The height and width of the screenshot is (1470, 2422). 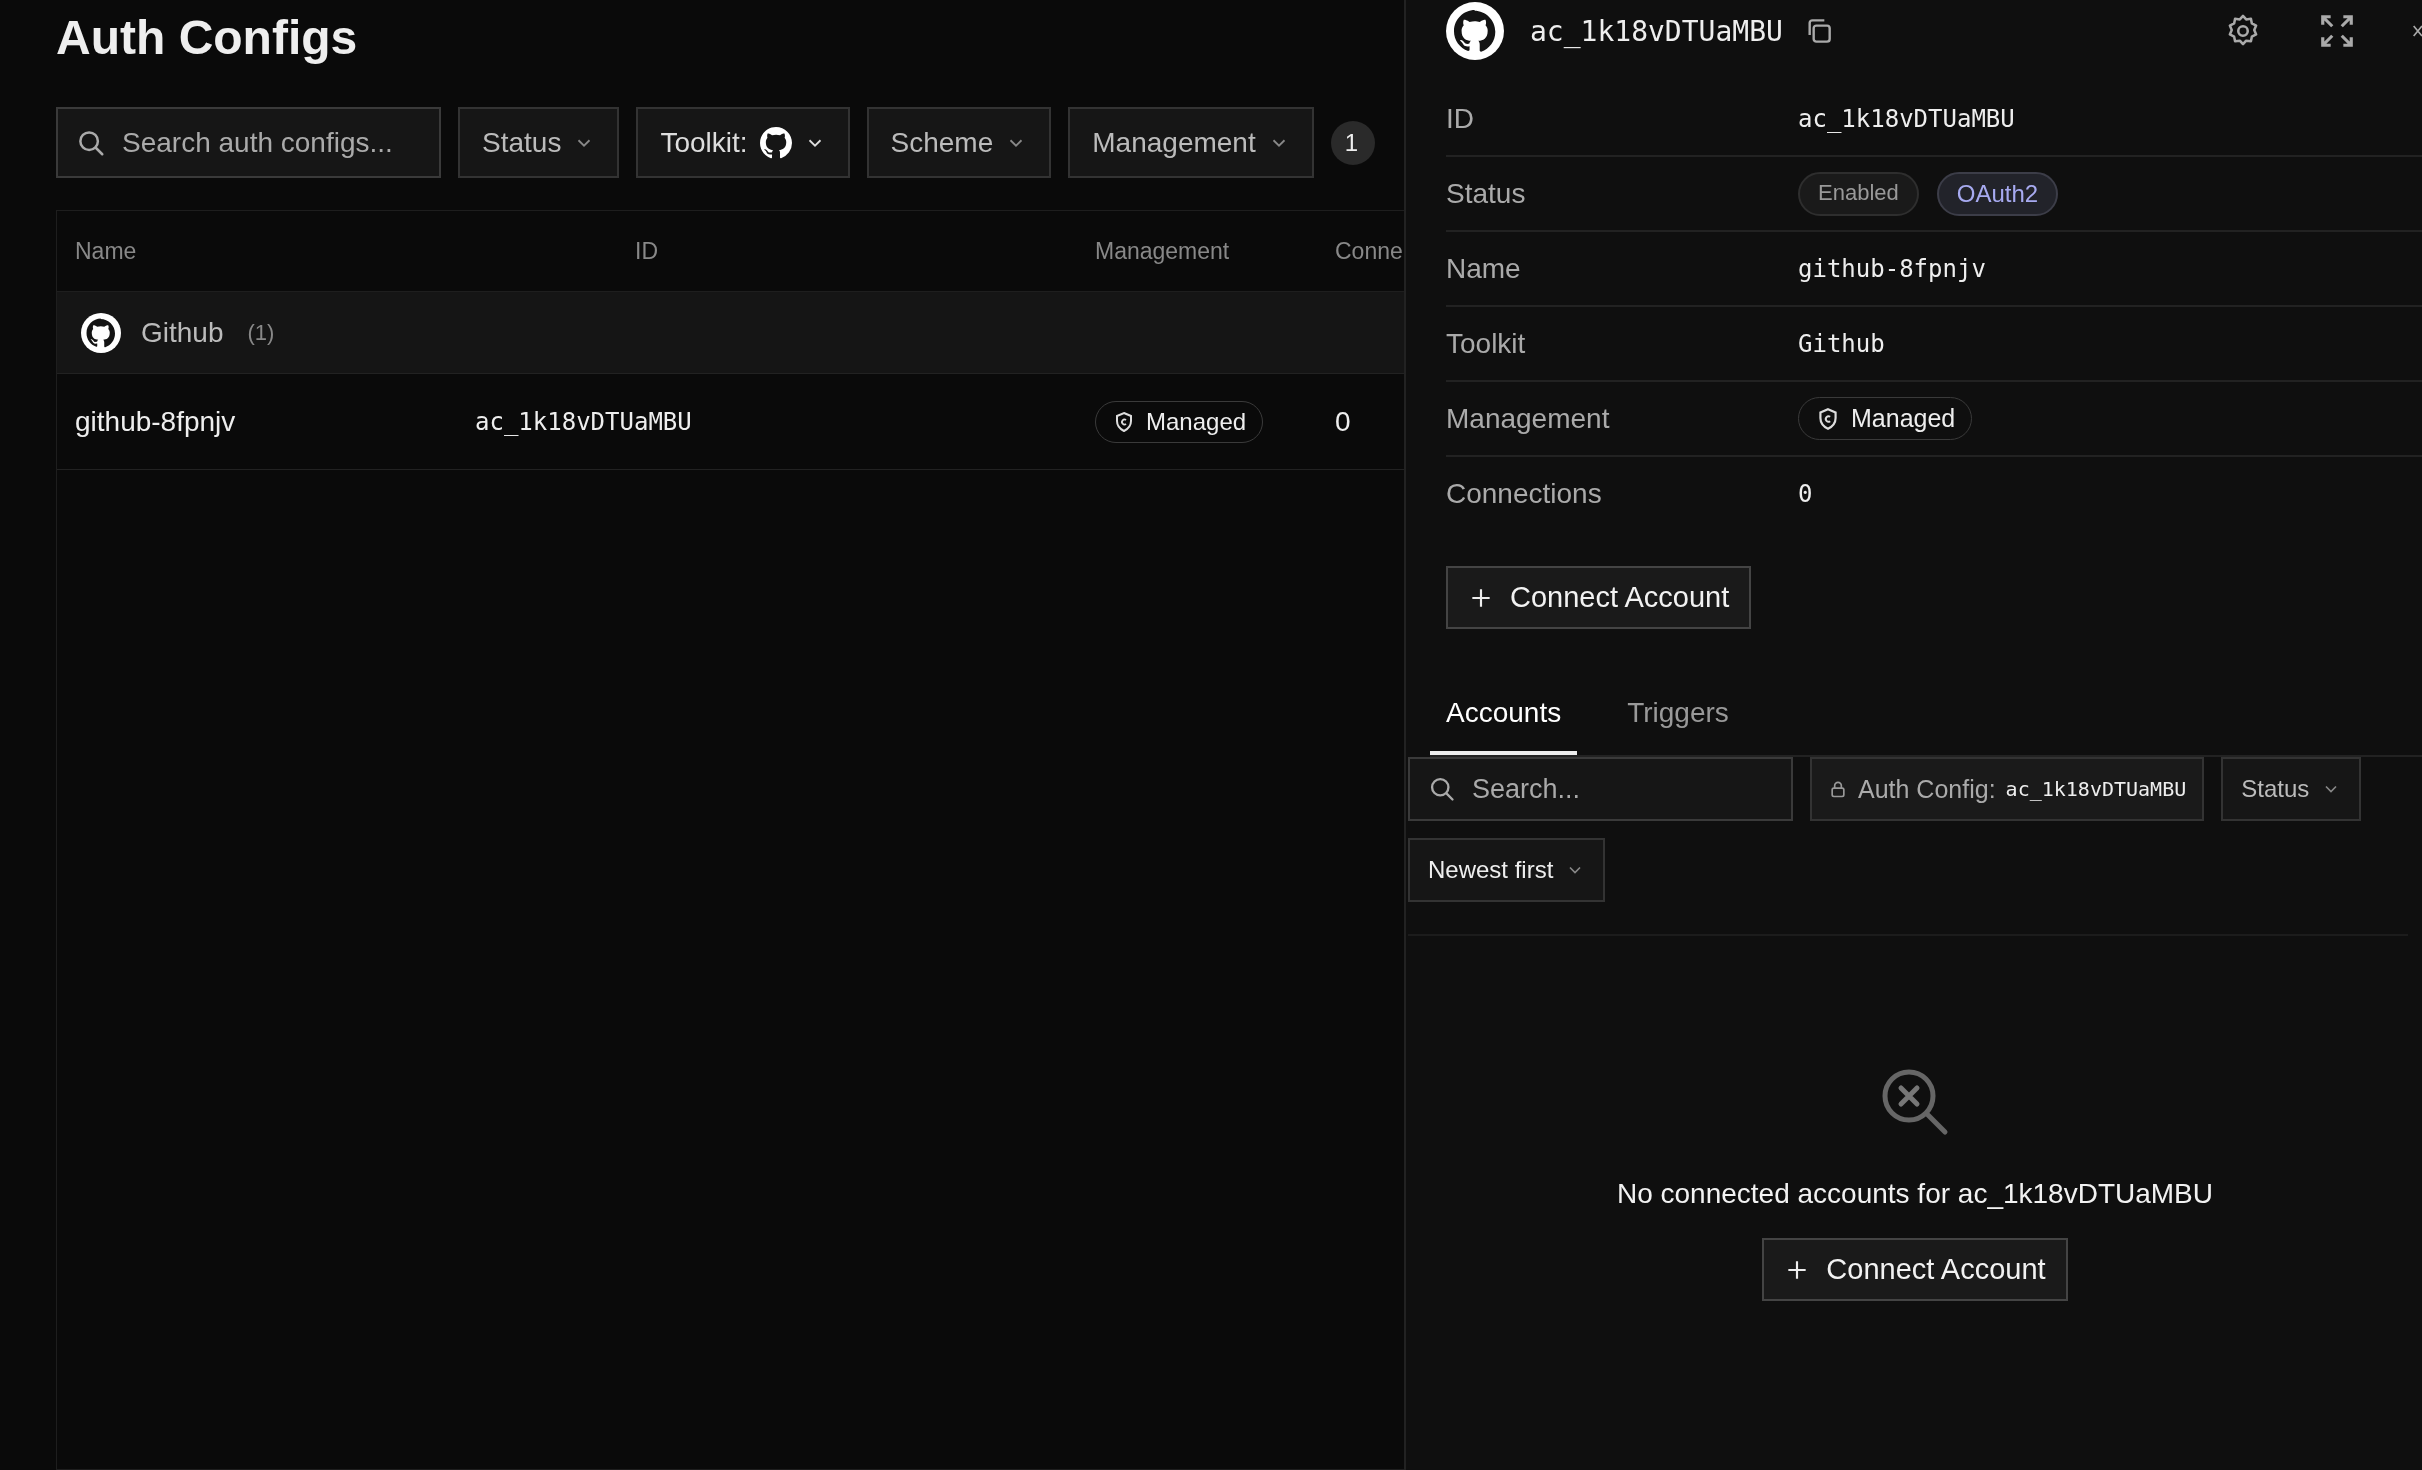 I want to click on filter-dropdown: Toolkit:, so click(x=743, y=142).